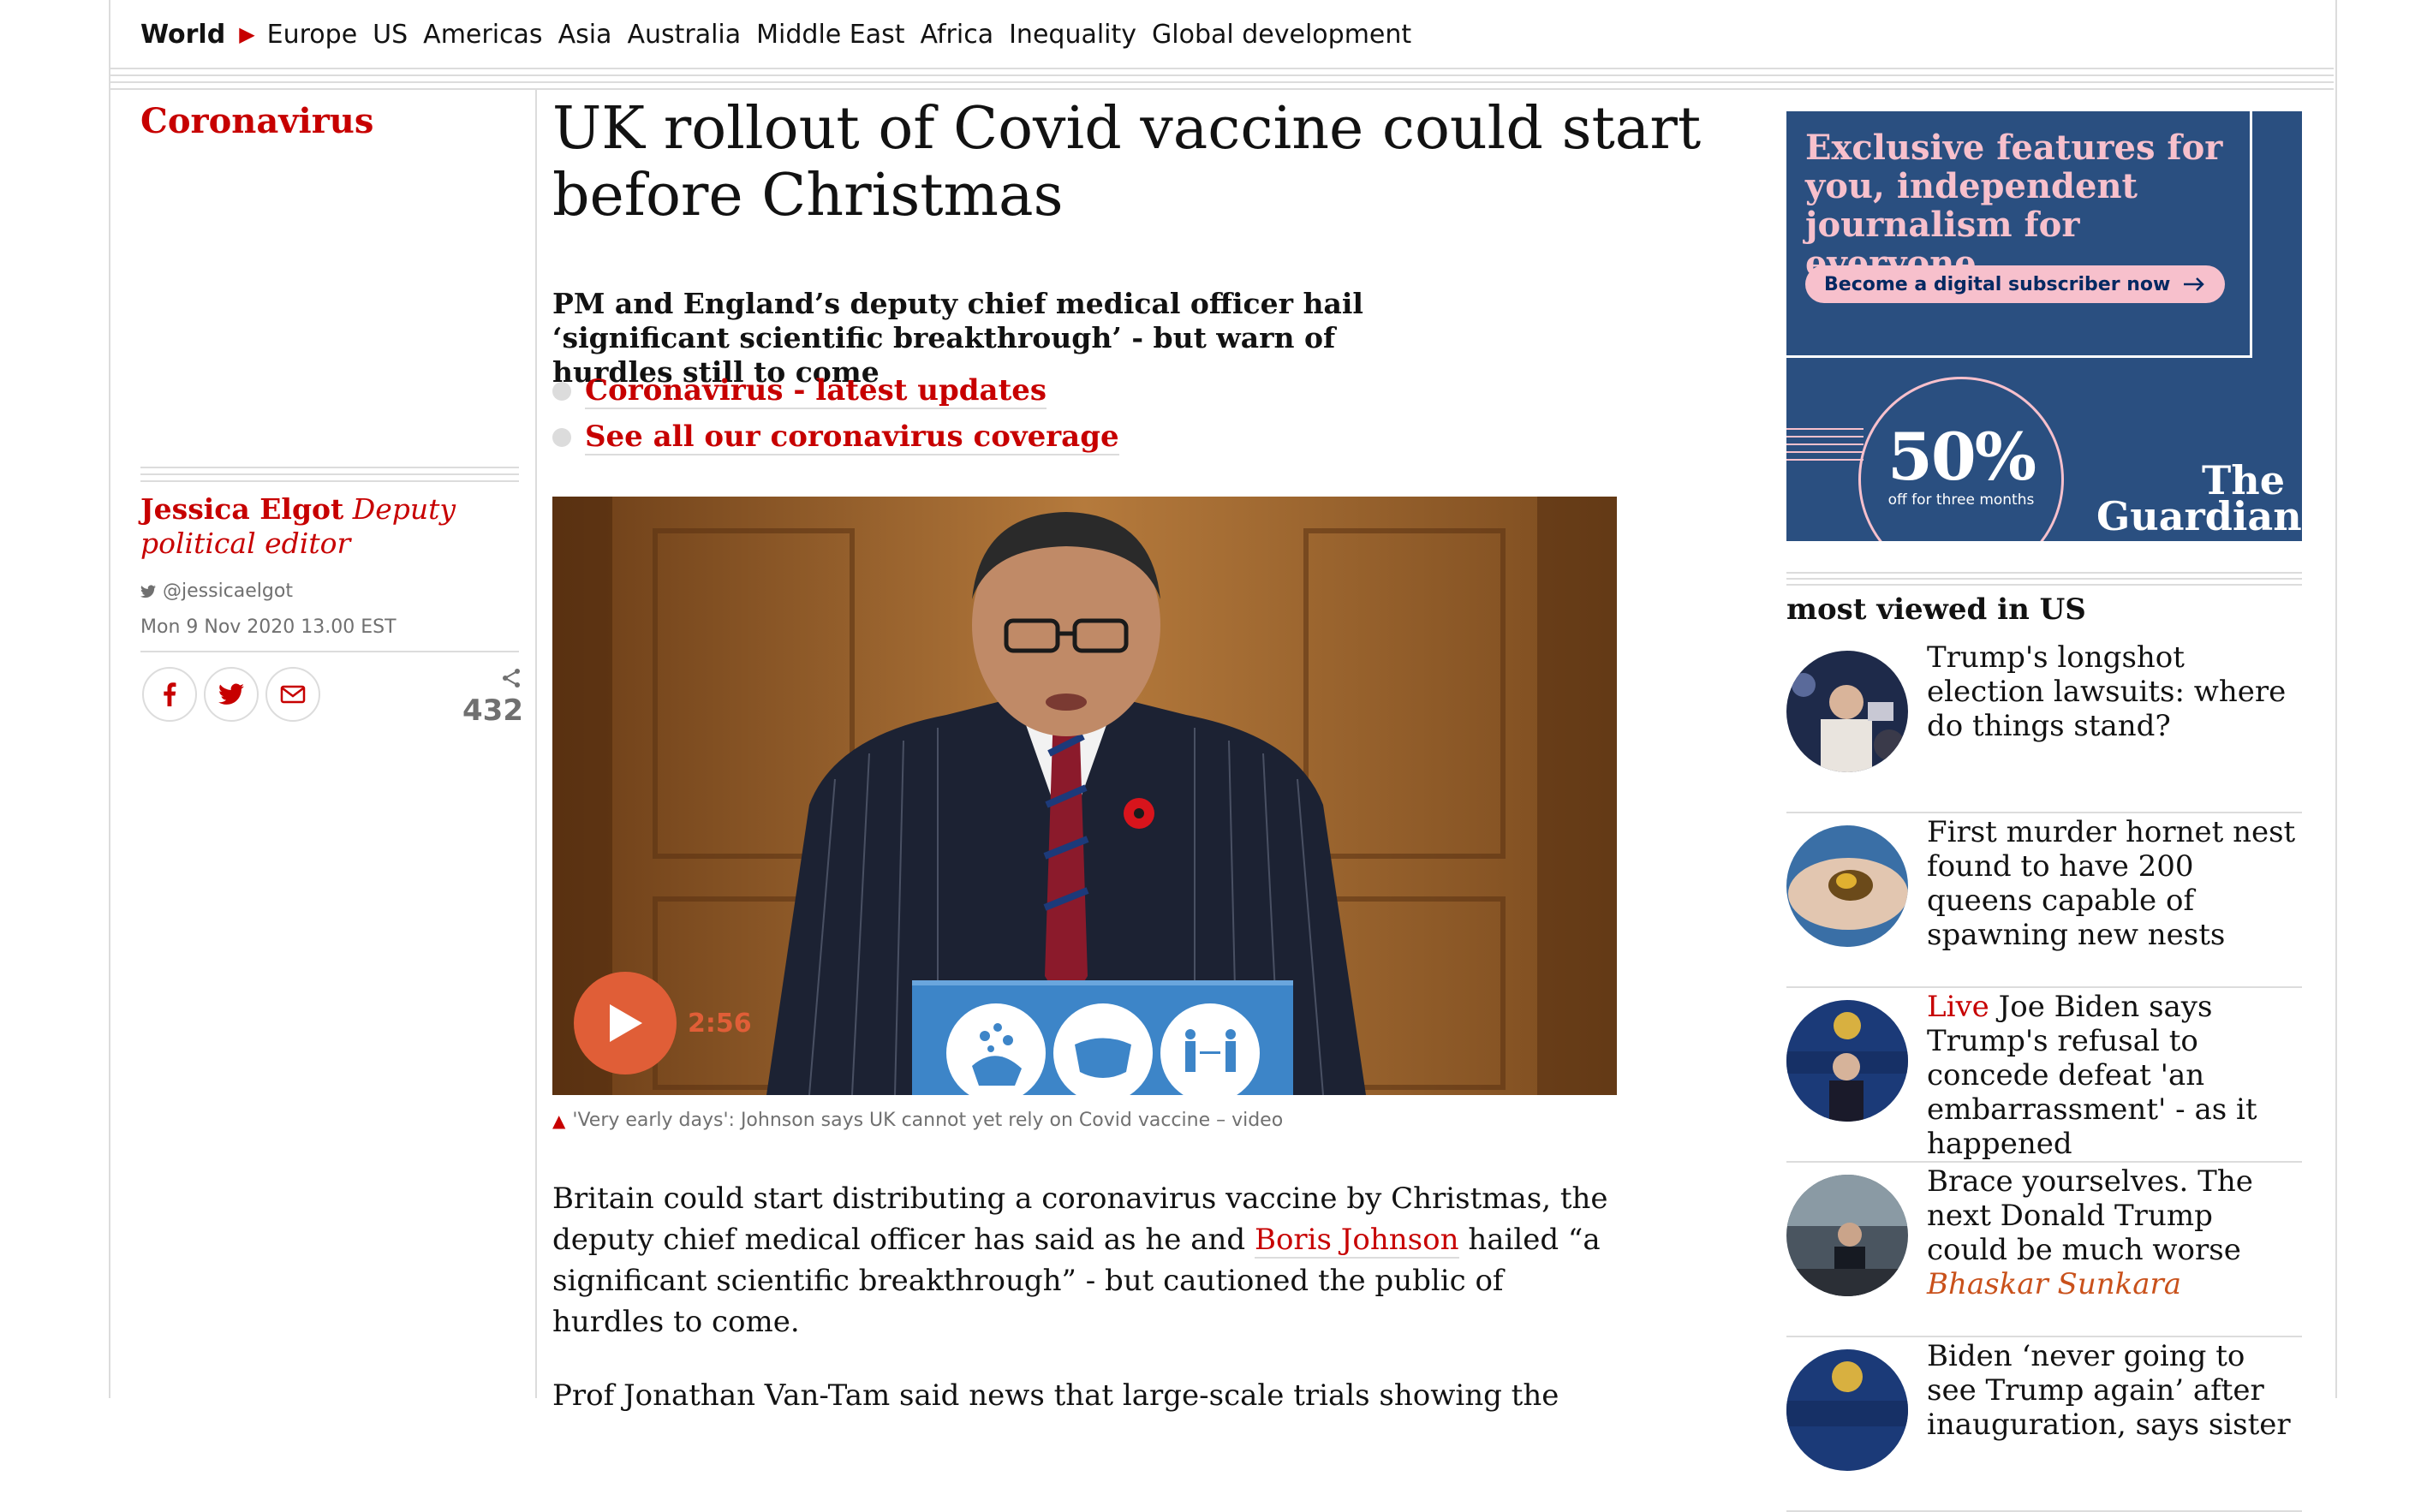  Describe the element at coordinates (511, 678) in the screenshot. I see `share-icon` at that location.